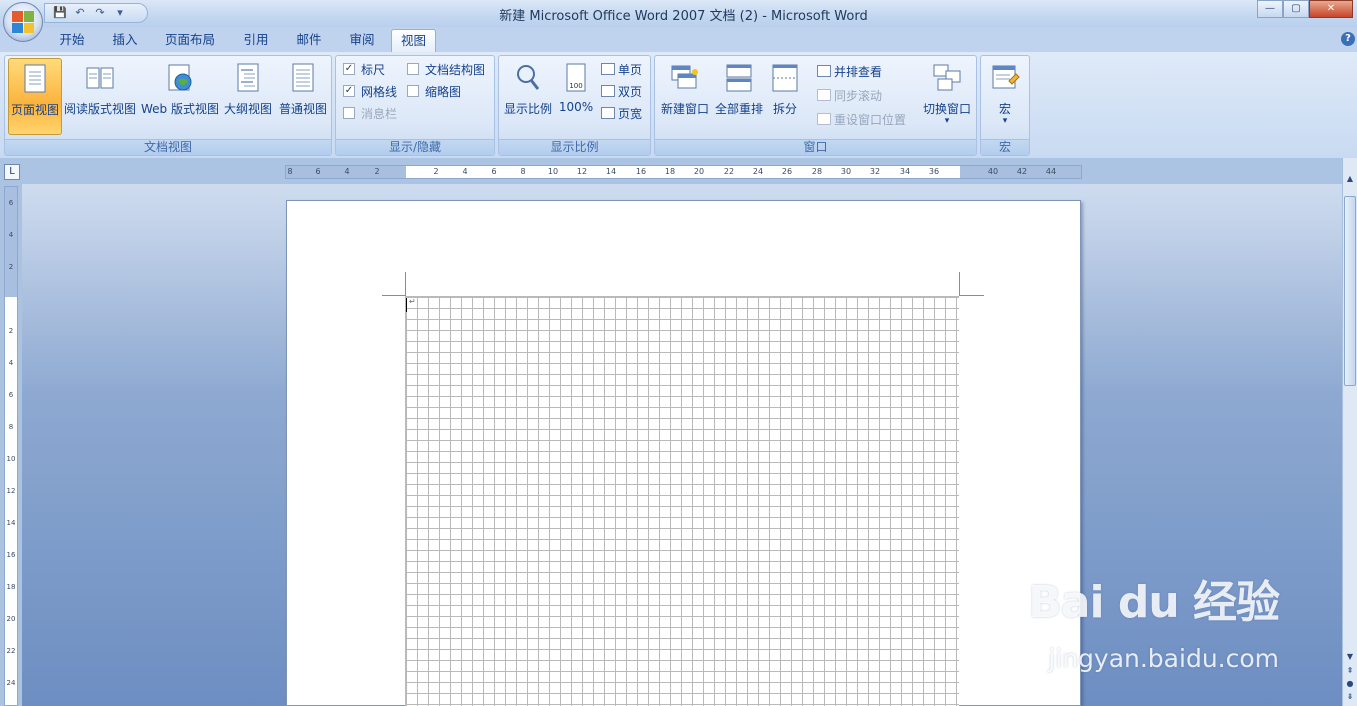  What do you see at coordinates (1349, 432) in the screenshot?
I see `vertical-scrollbar: ▲ ▼ ⇞ ● ⇟` at bounding box center [1349, 432].